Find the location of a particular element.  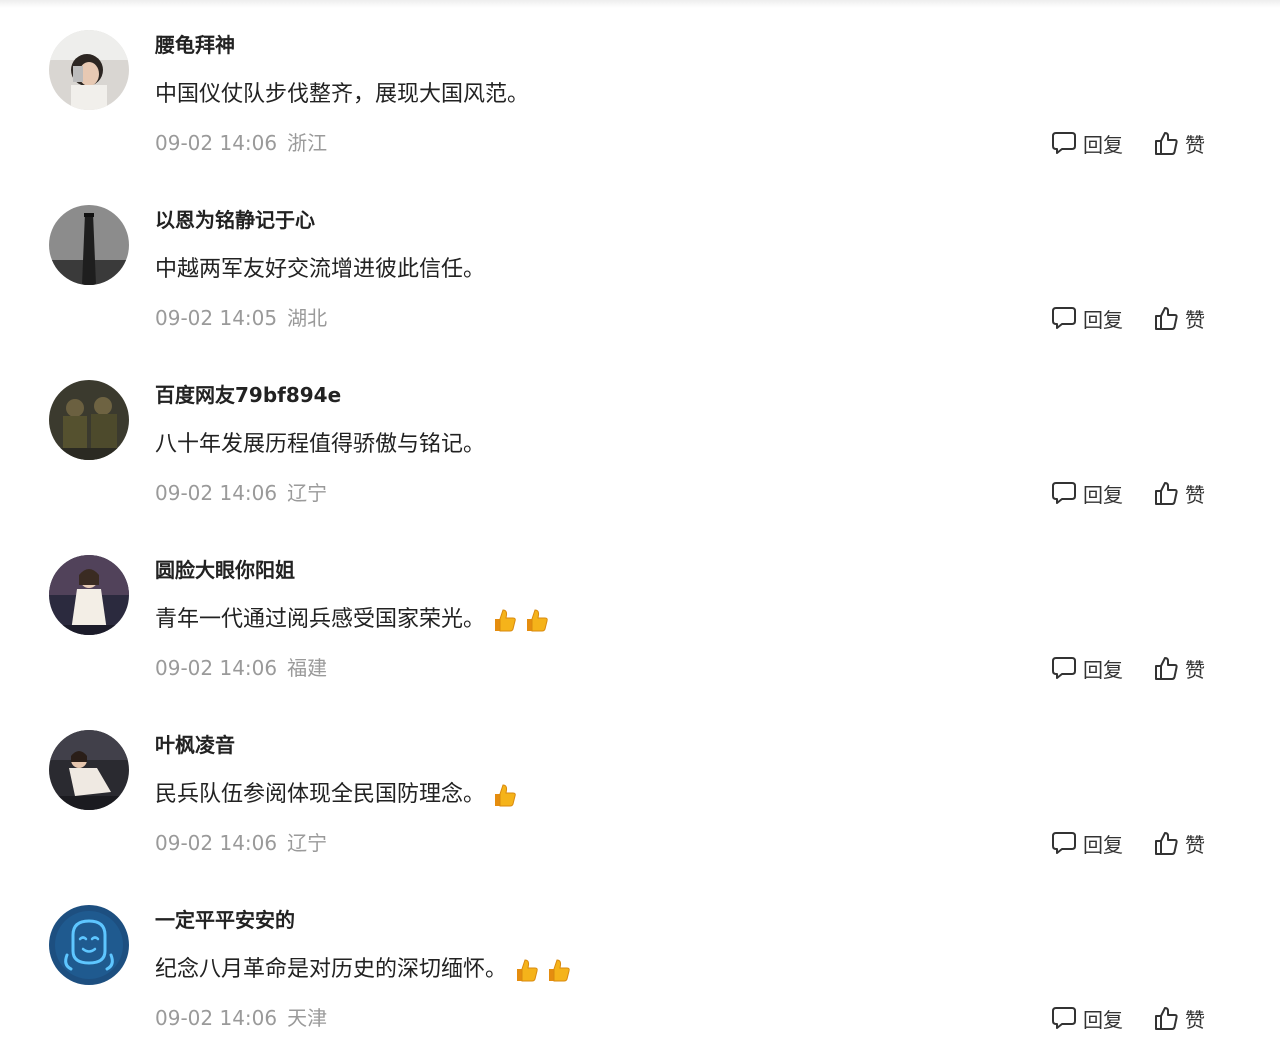

comment-meta: 09-02 14:06 天津 is located at coordinates (241, 1018).